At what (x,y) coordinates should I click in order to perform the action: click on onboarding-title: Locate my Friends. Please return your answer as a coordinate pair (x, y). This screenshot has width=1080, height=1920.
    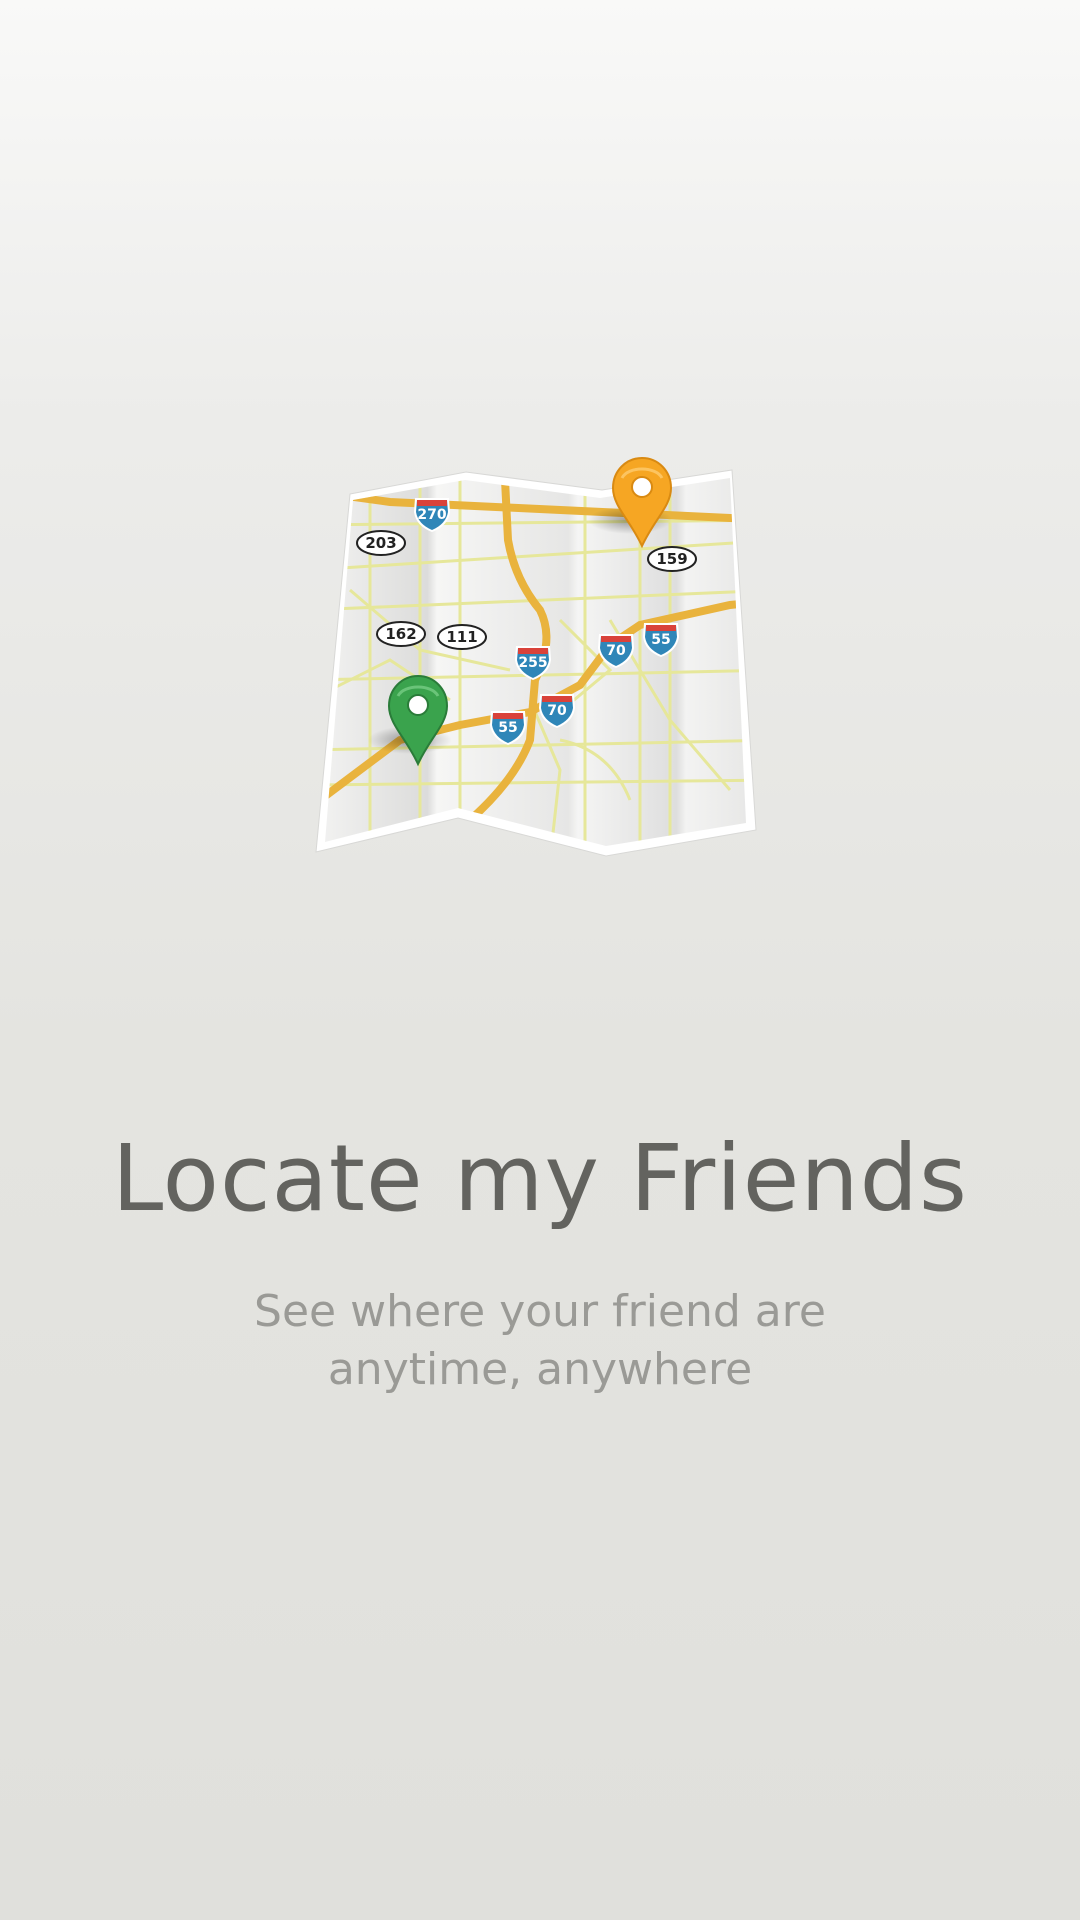
    Looking at the image, I should click on (540, 1178).